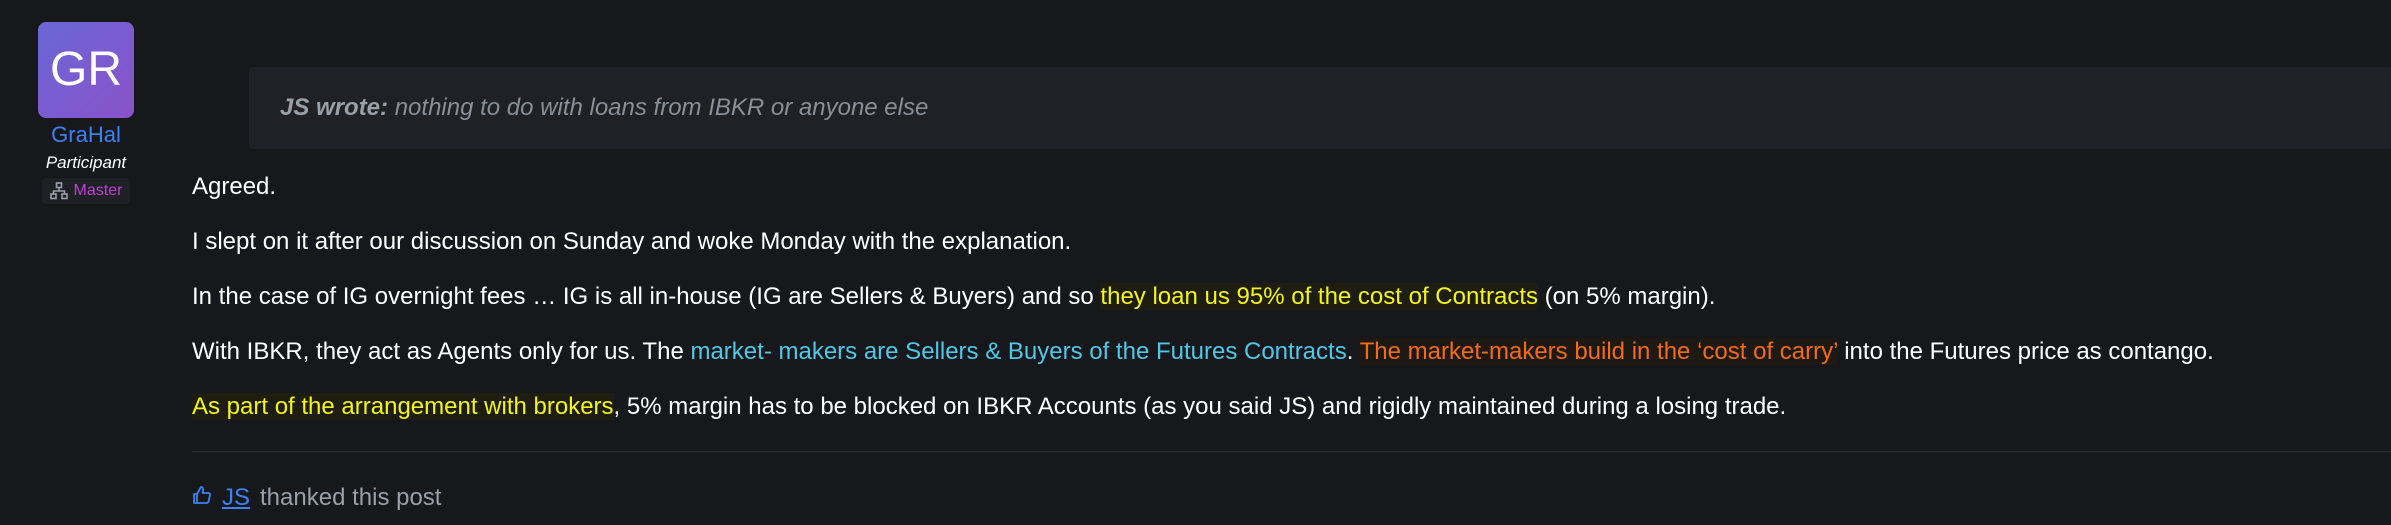 The image size is (2391, 525). Describe the element at coordinates (86, 135) in the screenshot. I see `author-name-link: GraHal` at that location.